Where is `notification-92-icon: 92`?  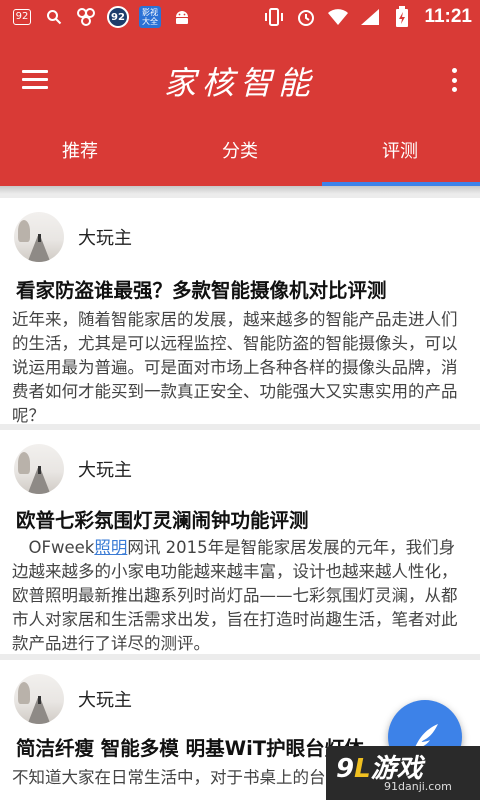 notification-92-icon: 92 is located at coordinates (22, 17).